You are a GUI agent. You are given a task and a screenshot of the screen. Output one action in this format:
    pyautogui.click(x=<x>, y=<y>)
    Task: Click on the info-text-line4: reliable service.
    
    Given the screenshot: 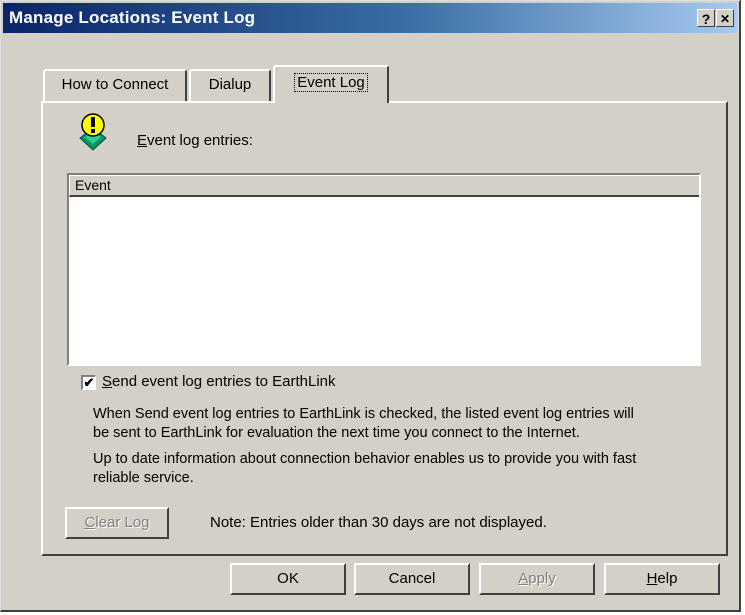 What is the action you would take?
    pyautogui.click(x=143, y=478)
    